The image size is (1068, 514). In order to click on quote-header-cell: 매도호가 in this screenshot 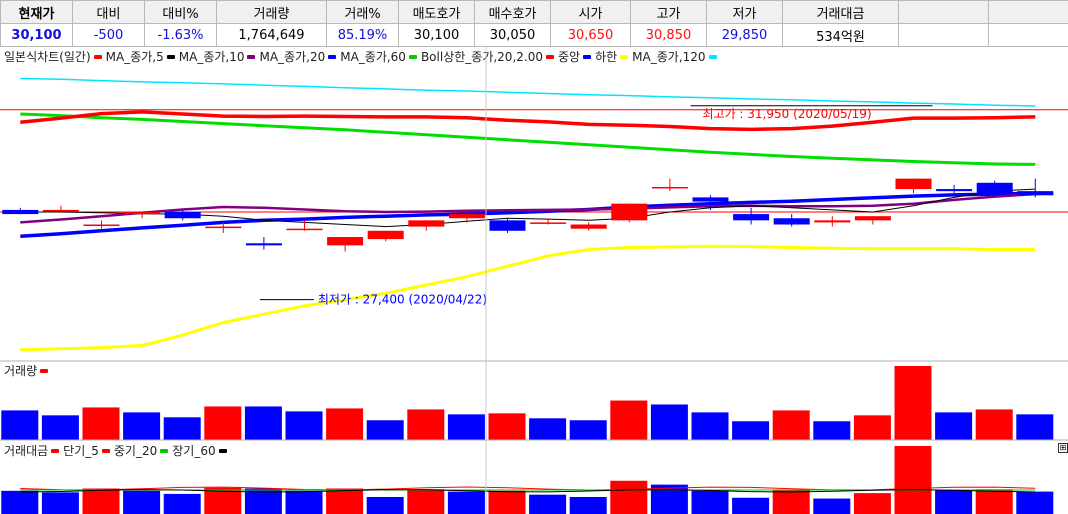, I will do `click(436, 12)`.